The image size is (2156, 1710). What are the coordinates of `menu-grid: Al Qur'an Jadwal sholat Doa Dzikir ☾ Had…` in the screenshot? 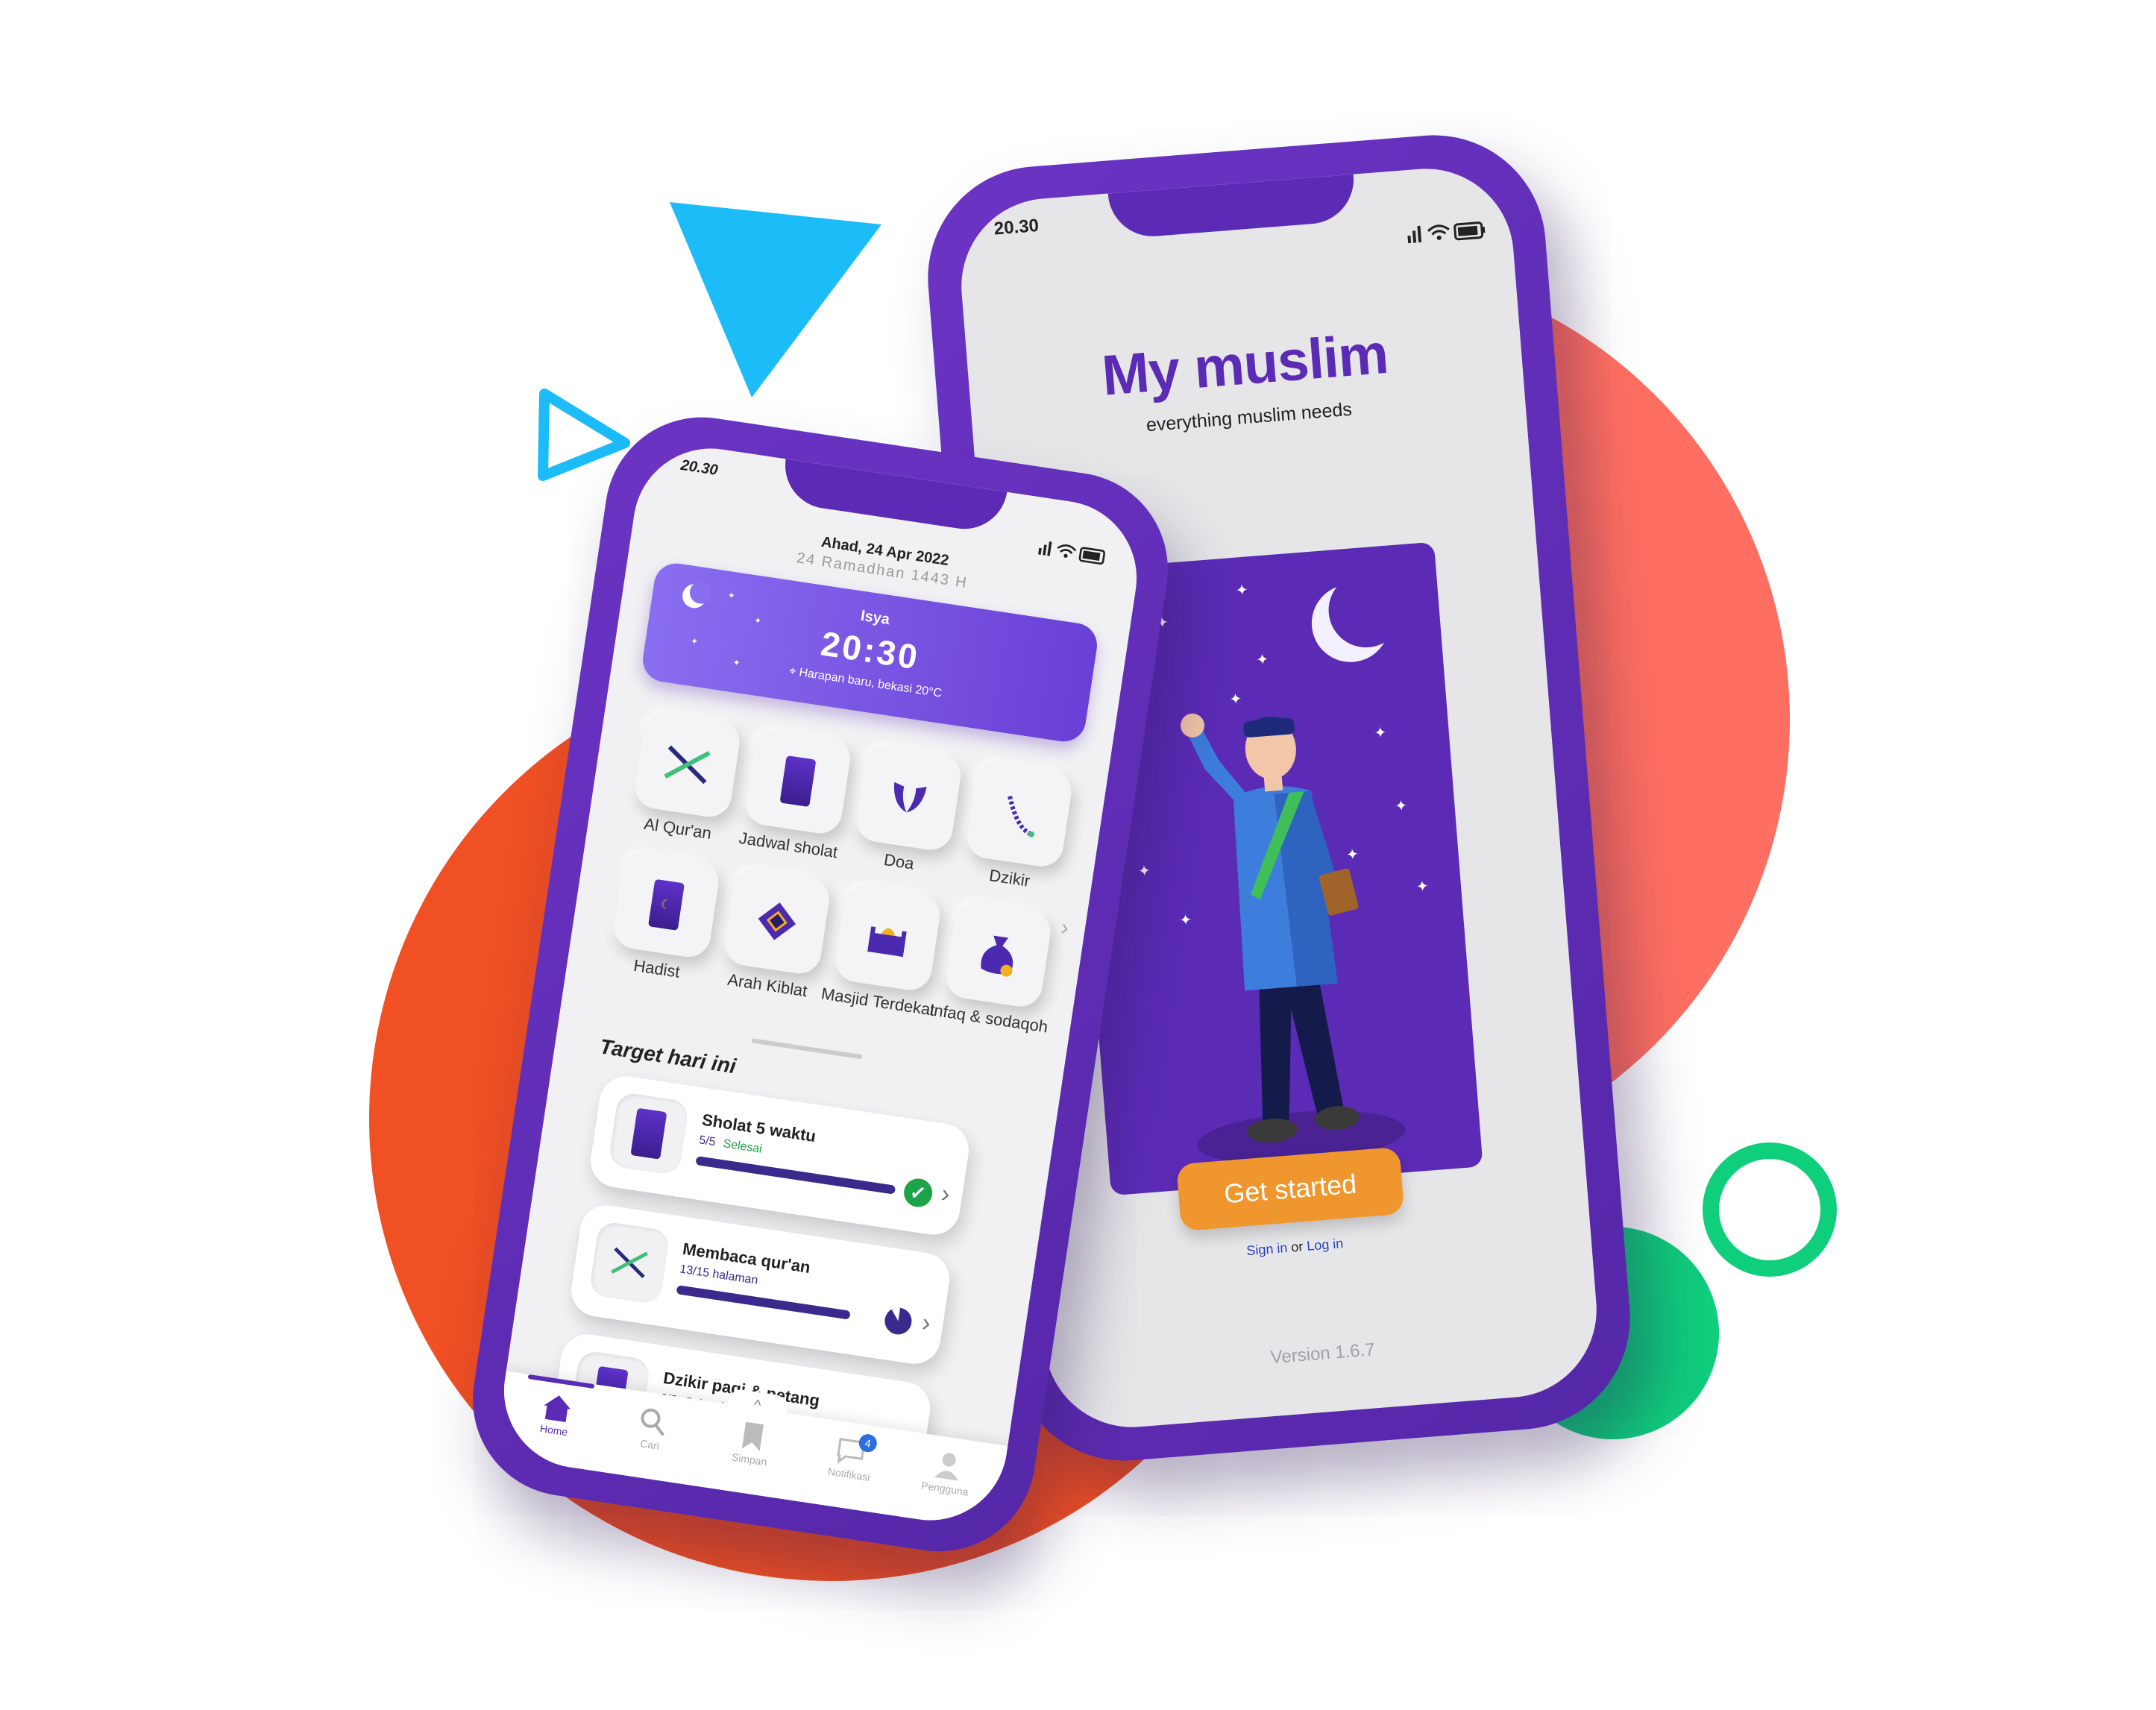 It's located at (836, 873).